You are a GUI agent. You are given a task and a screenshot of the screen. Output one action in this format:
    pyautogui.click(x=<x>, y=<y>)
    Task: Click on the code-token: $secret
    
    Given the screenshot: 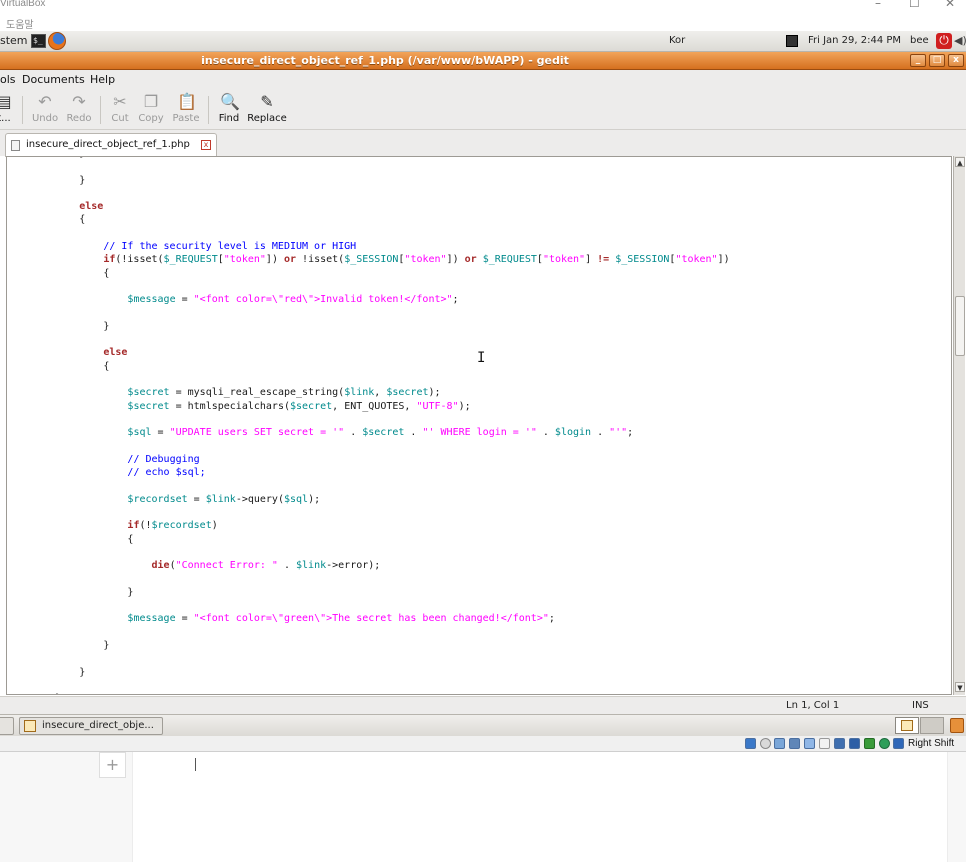 What is the action you would take?
    pyautogui.click(x=407, y=393)
    